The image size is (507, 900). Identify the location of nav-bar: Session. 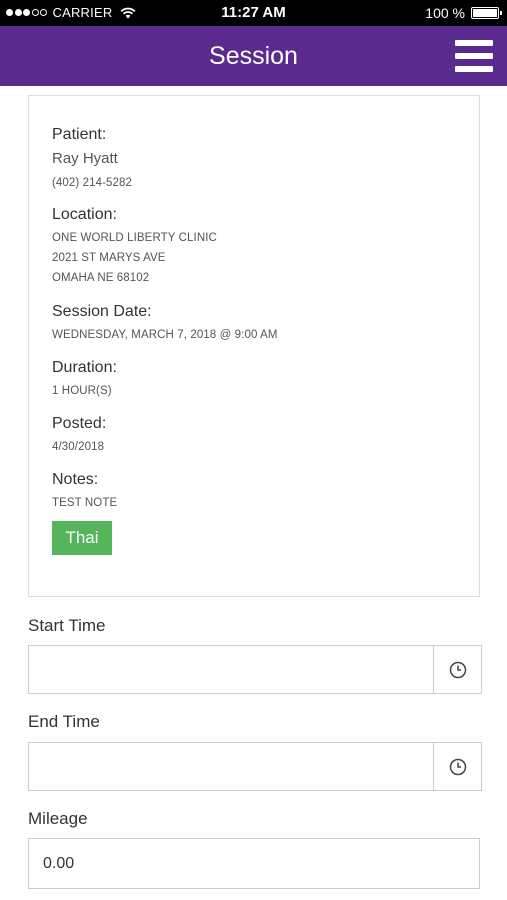
(253, 56).